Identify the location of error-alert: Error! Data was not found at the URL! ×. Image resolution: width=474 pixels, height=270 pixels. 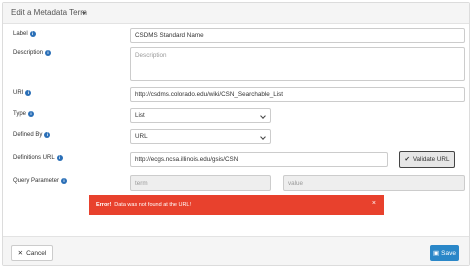
(236, 205).